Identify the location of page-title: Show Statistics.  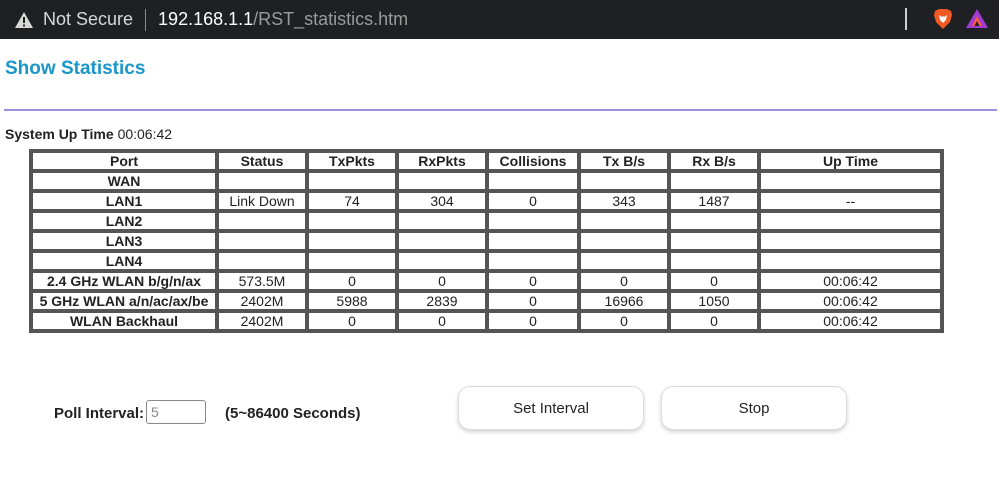
(75, 68).